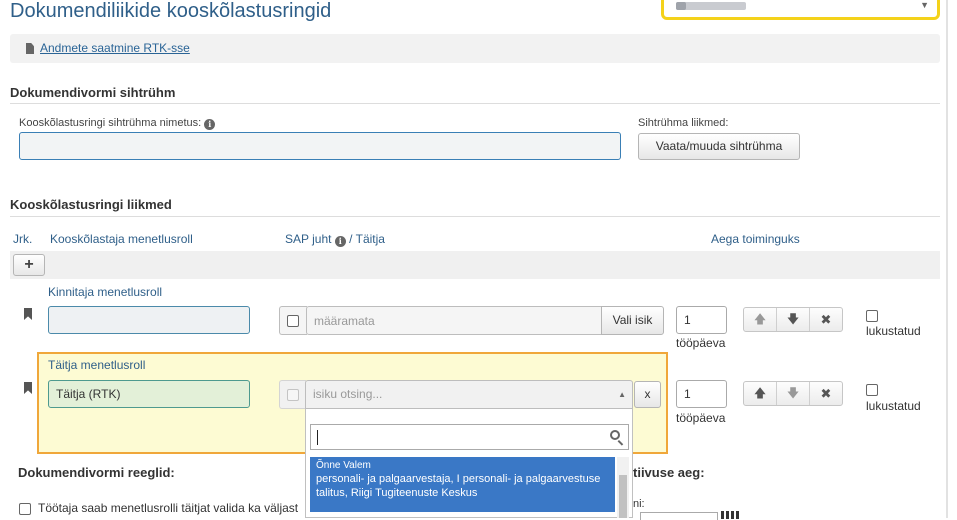 The width and height of the screenshot is (957, 520). Describe the element at coordinates (469, 394) in the screenshot. I see `person-search-select: isiku otsing... ▲` at that location.